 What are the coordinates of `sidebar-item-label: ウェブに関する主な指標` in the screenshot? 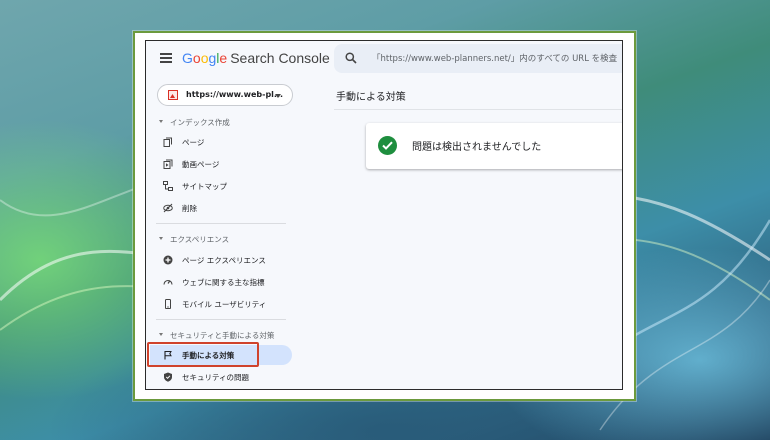 It's located at (223, 282).